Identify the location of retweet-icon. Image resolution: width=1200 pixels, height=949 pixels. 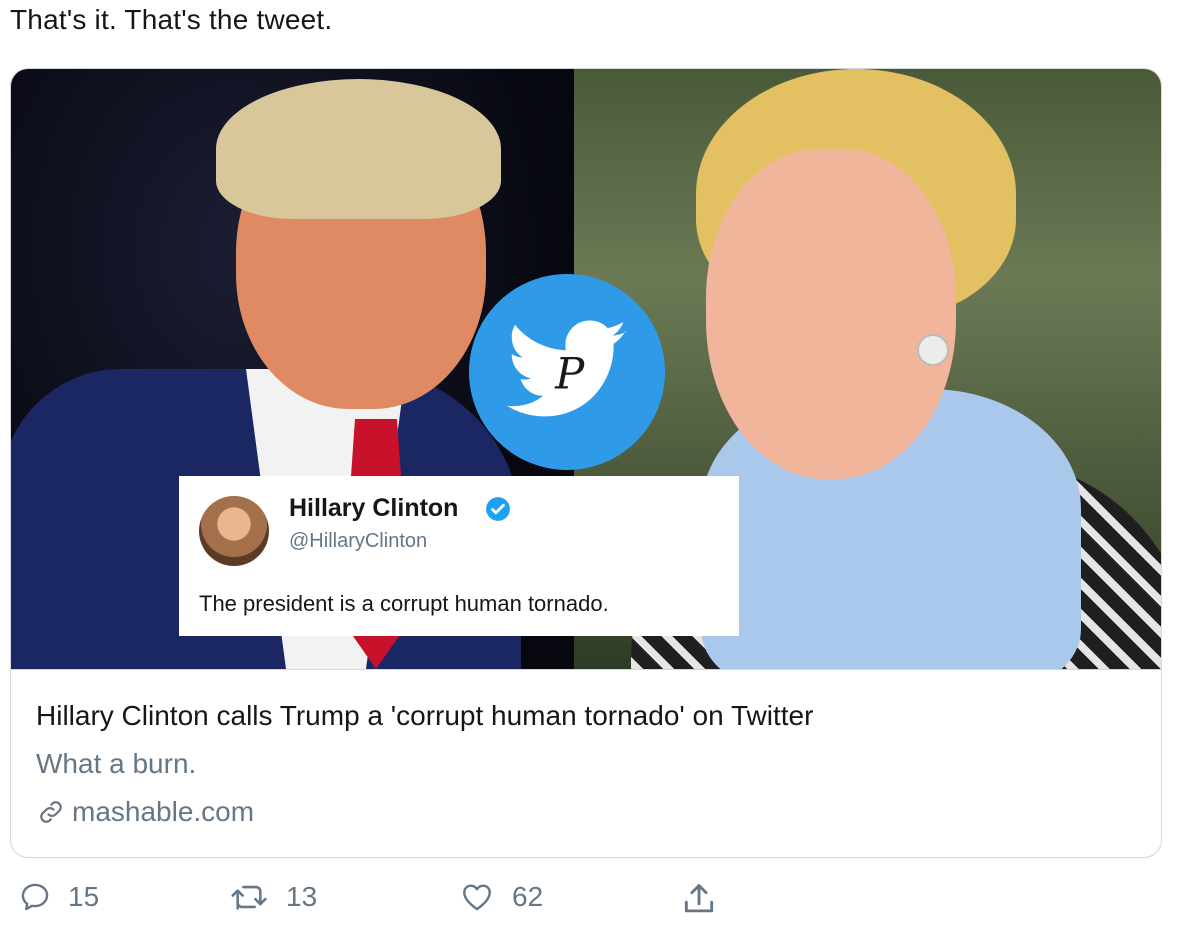
(249, 897).